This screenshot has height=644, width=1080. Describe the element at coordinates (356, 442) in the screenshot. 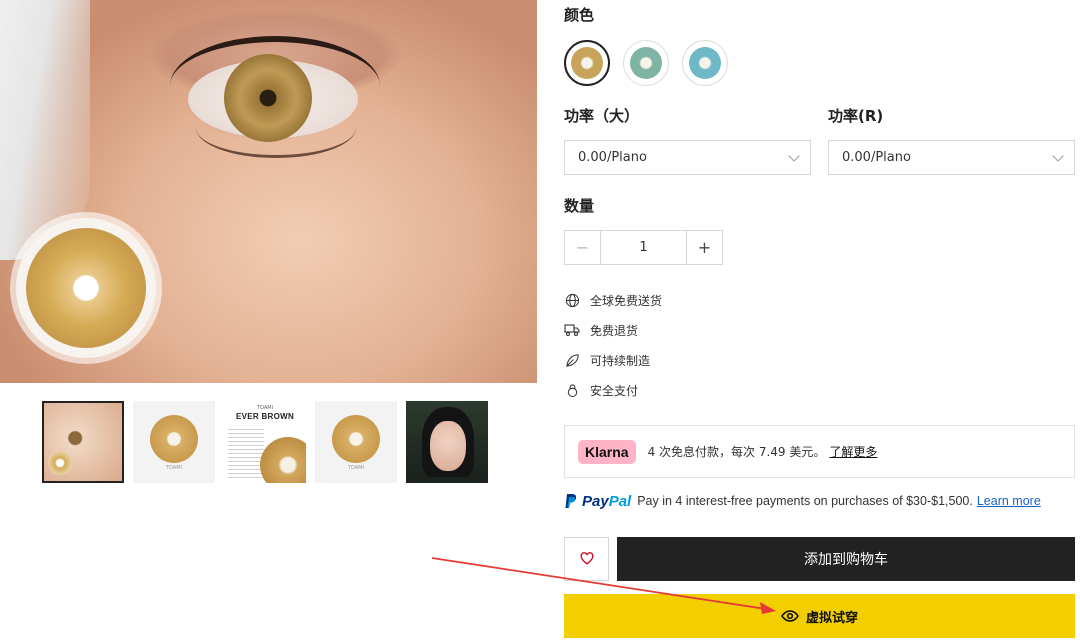

I see `thumbnail-lens-angle: TOAMI` at that location.